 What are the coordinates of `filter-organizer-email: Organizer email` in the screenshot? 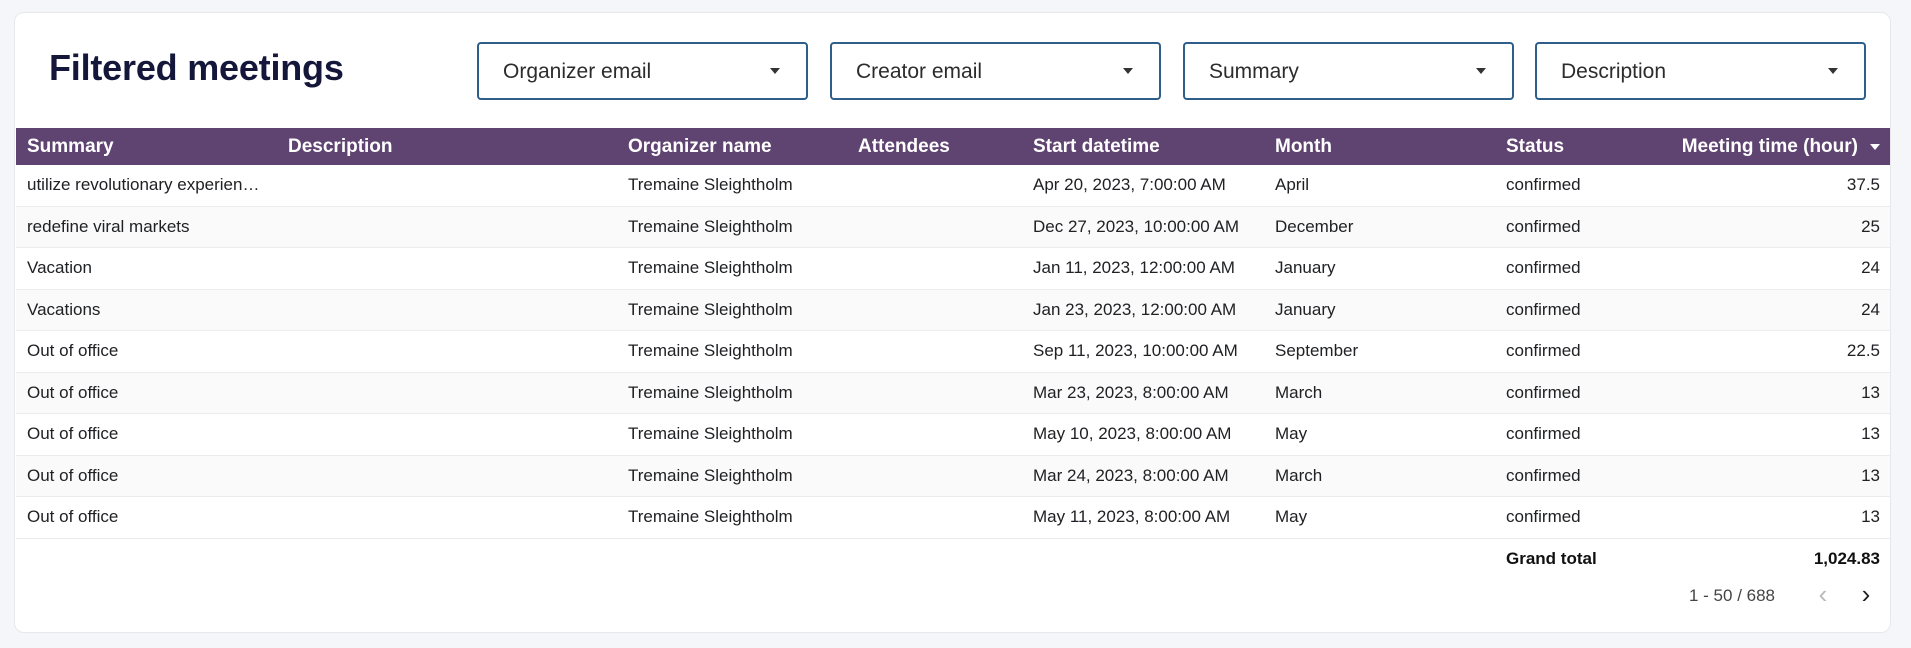 It's located at (642, 71).